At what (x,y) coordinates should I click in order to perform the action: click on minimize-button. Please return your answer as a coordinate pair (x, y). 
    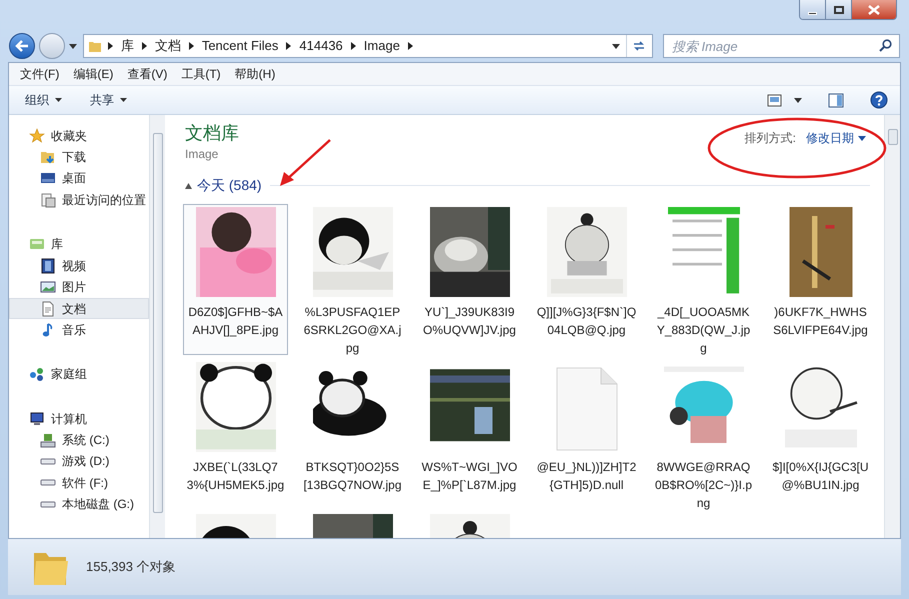
    Looking at the image, I should click on (813, 9).